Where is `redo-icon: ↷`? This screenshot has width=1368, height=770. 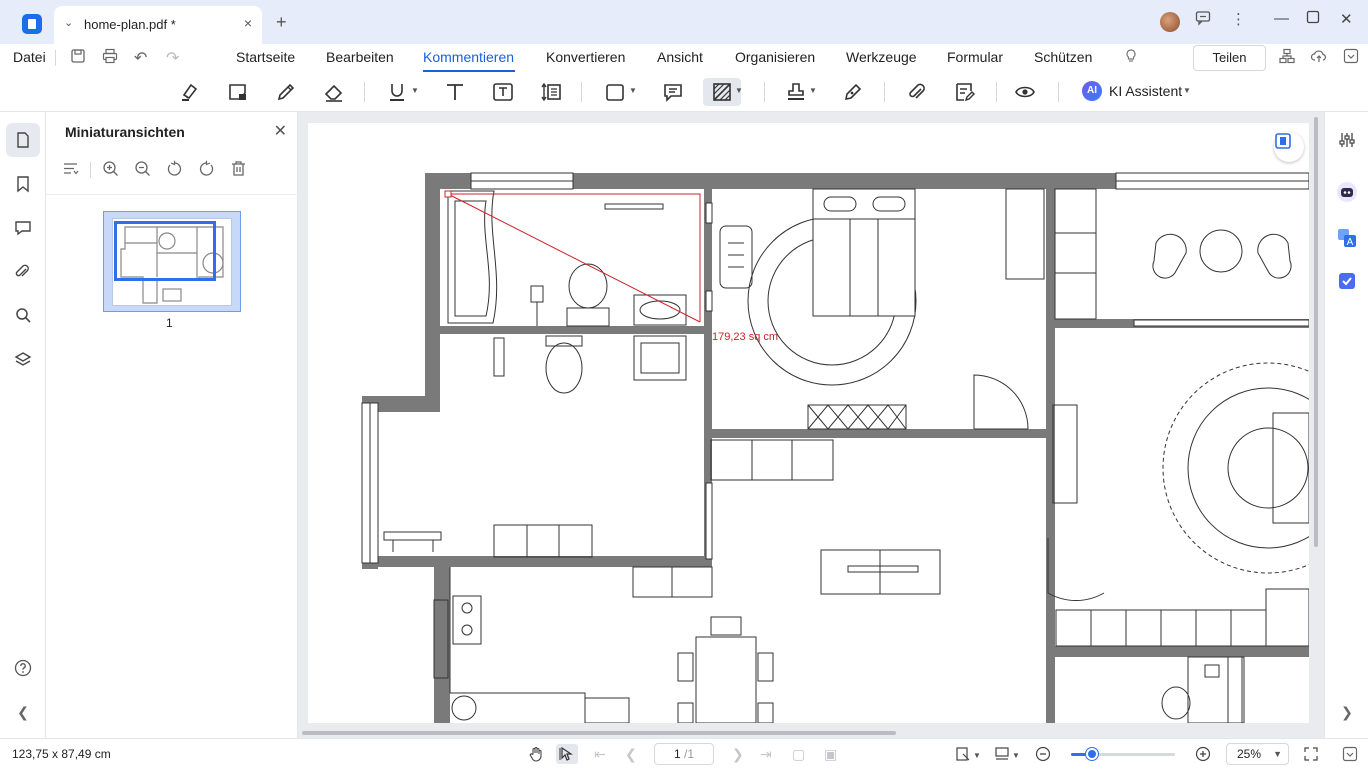
redo-icon: ↷ is located at coordinates (172, 58).